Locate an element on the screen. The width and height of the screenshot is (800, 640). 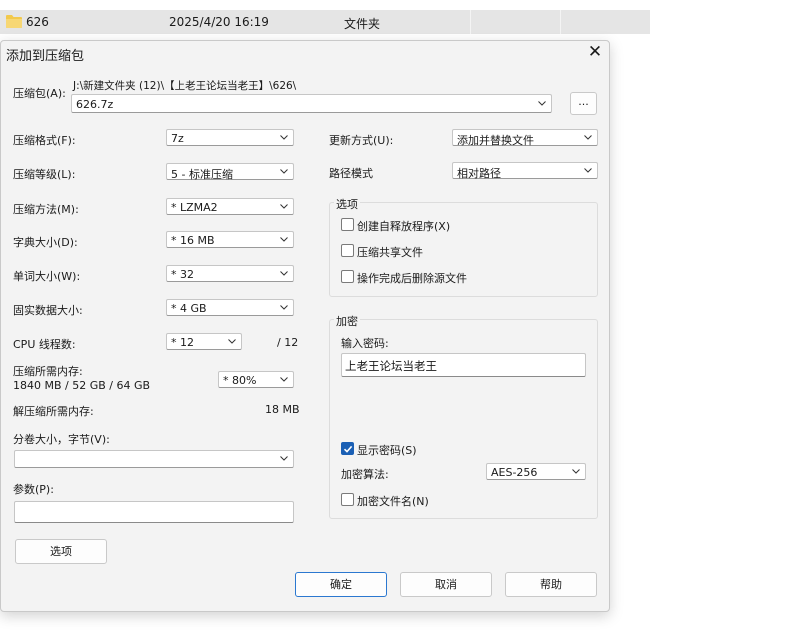
mem-detail: 1840 MB / 52 GB / 64 GB is located at coordinates (82, 385).